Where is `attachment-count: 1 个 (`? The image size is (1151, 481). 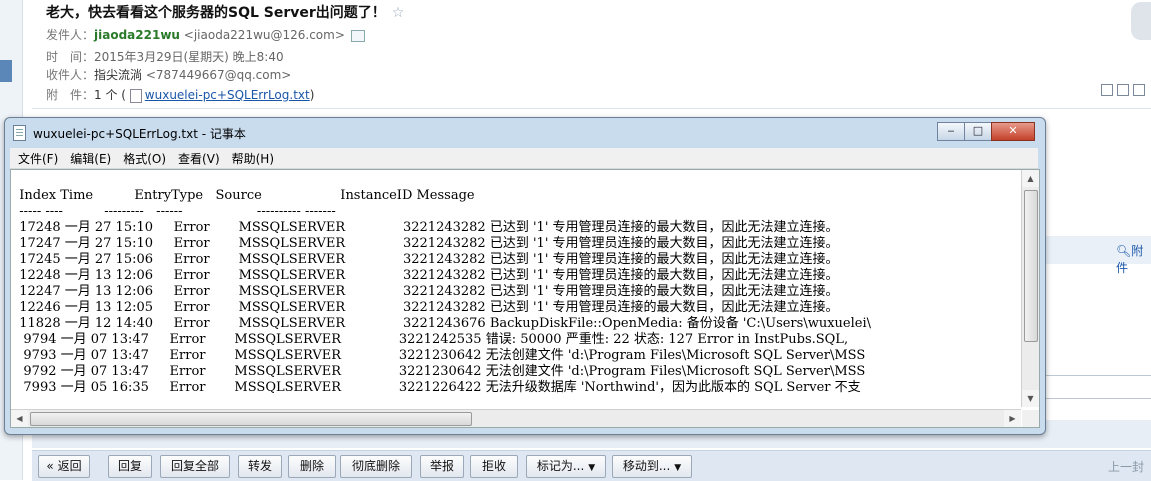
attachment-count: 1 个 ( is located at coordinates (110, 95).